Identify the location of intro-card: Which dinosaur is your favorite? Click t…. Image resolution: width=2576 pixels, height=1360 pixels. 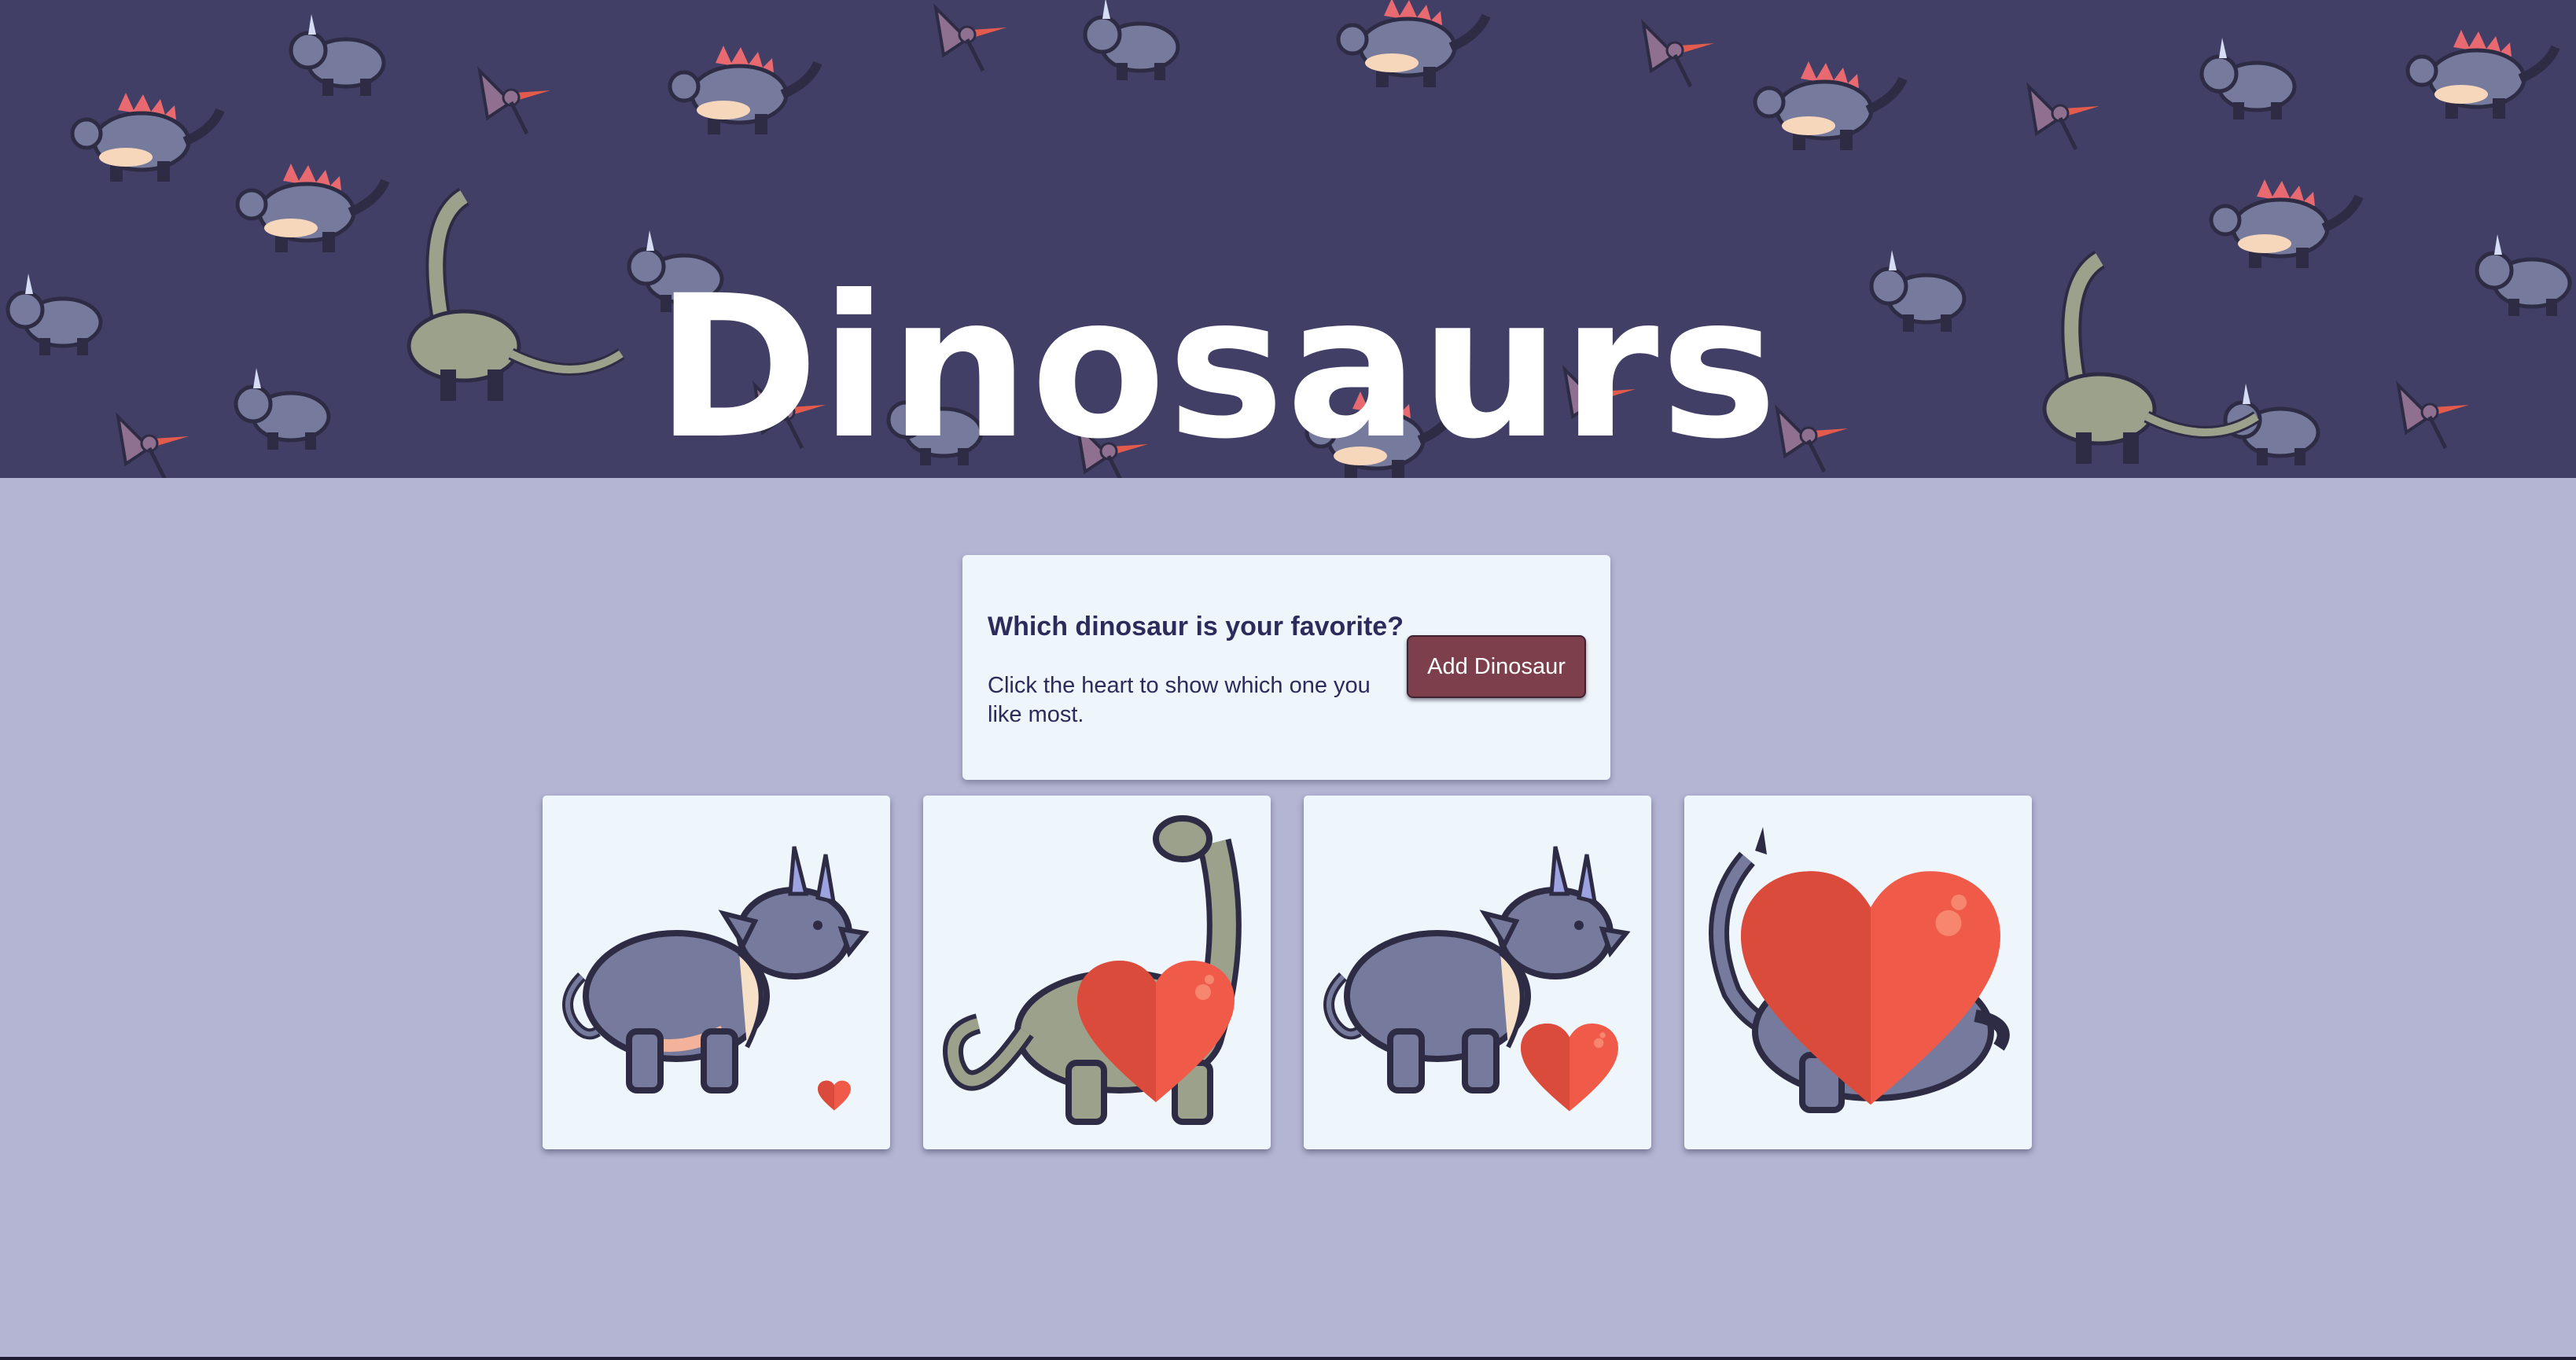
(1286, 667).